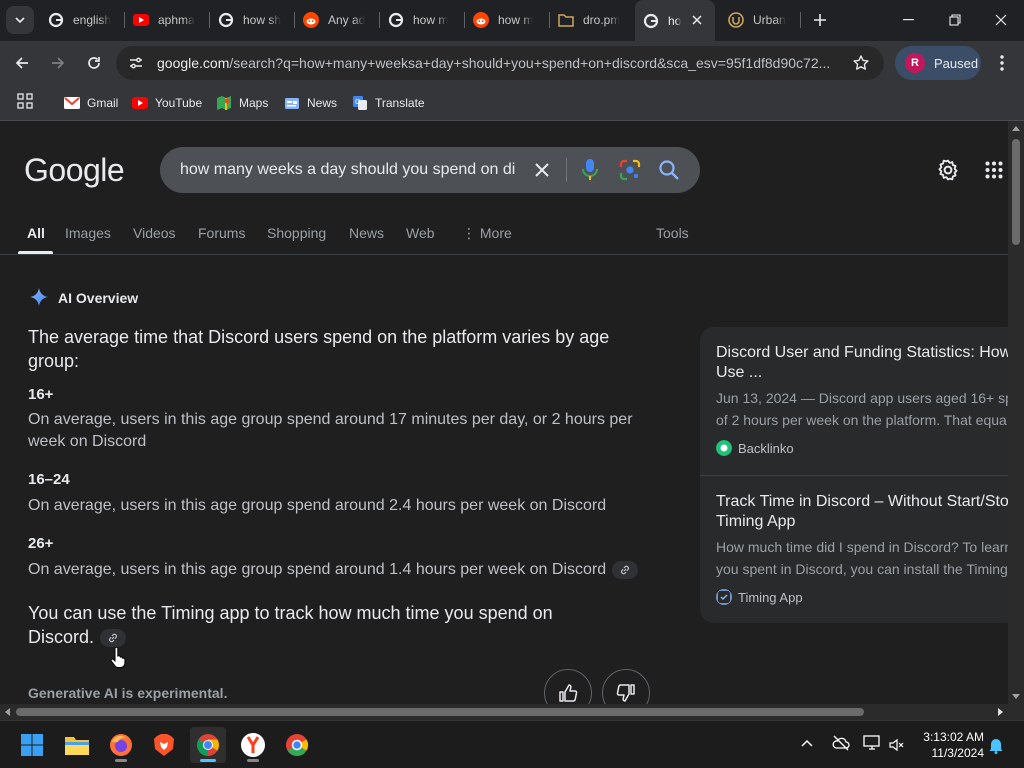  What do you see at coordinates (996, 745) in the screenshot?
I see `notification-bell-icon` at bounding box center [996, 745].